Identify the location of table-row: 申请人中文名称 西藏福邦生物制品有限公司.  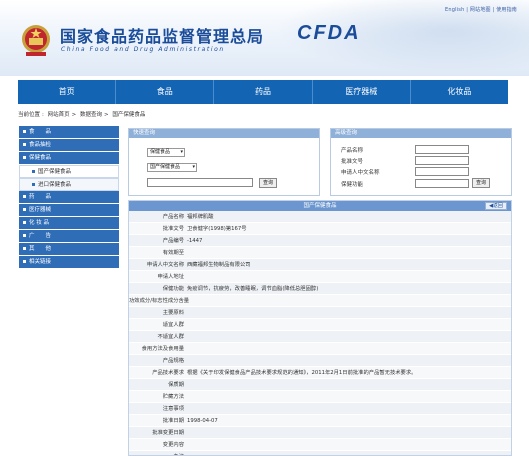
(320, 265).